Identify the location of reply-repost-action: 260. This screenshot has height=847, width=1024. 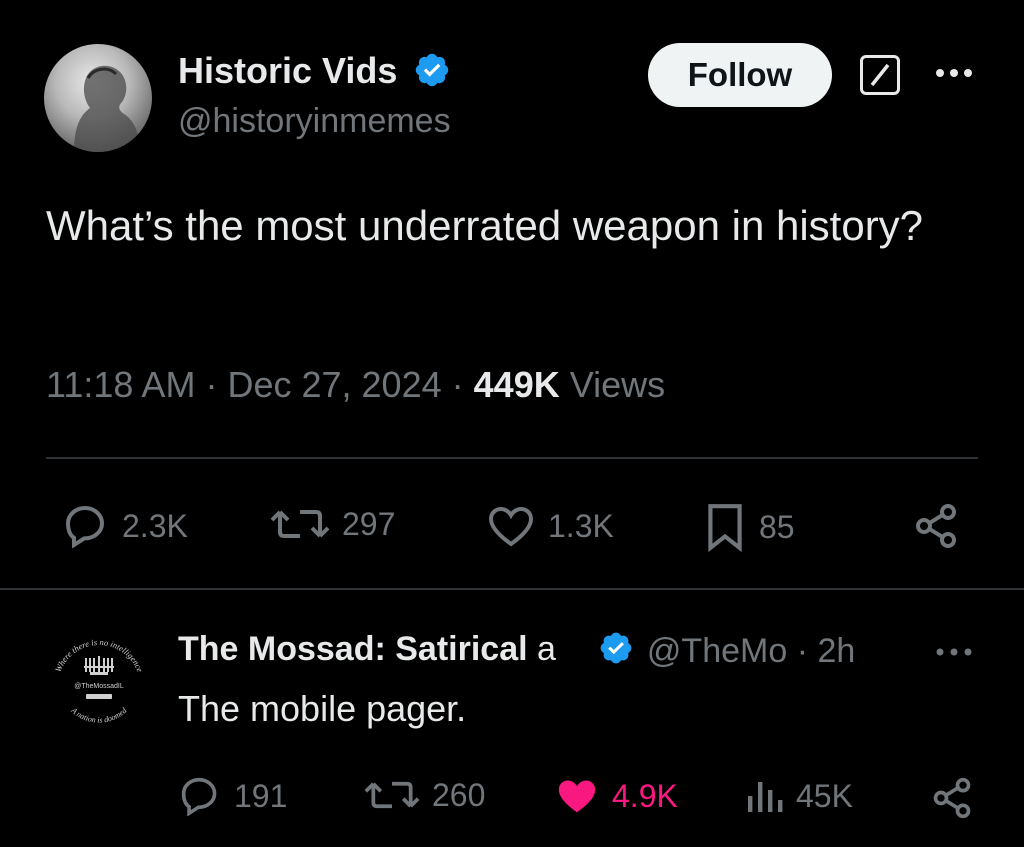
(424, 795).